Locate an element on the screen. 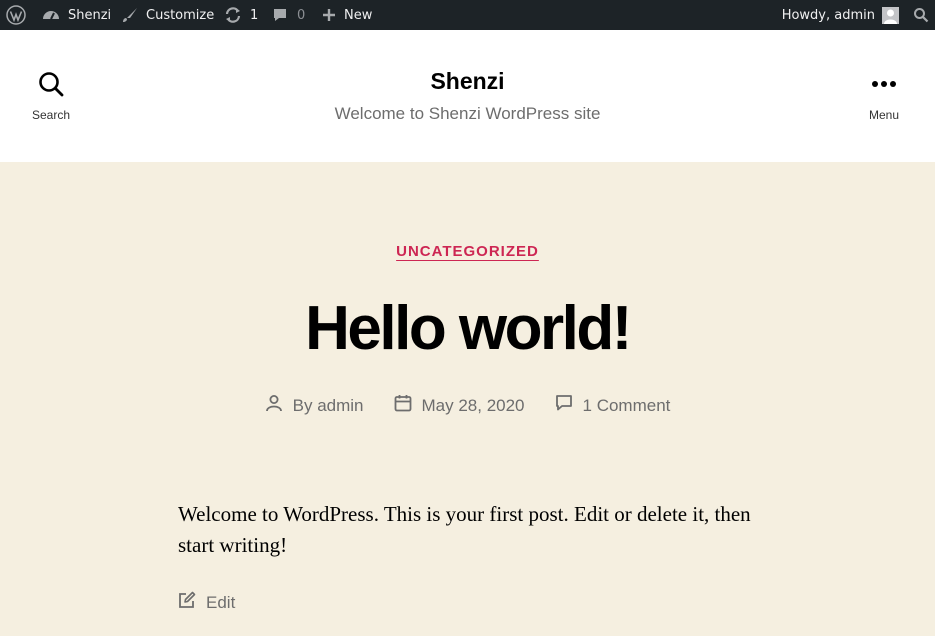  admin-bar-updates: 1 is located at coordinates (241, 15).